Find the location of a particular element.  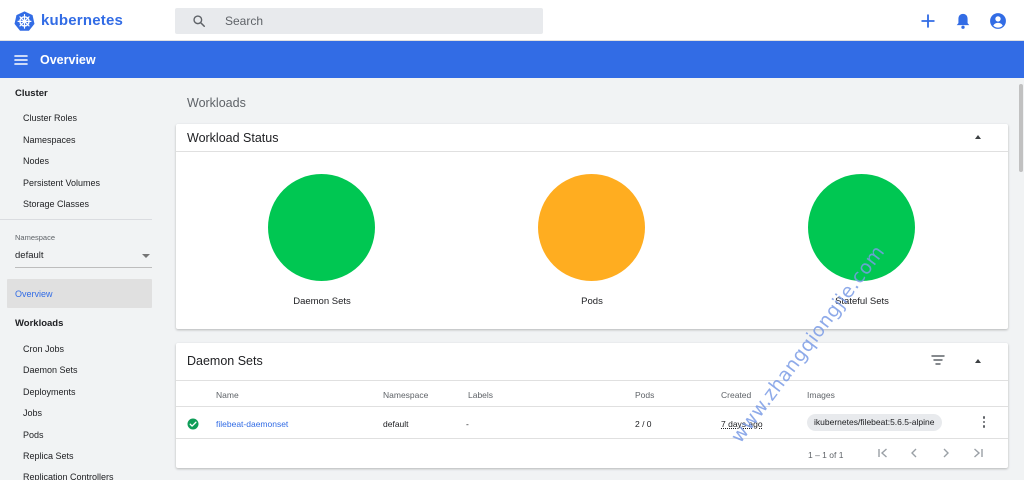

sidebar-item-storage-classes: Storage Classes is located at coordinates (56, 204).